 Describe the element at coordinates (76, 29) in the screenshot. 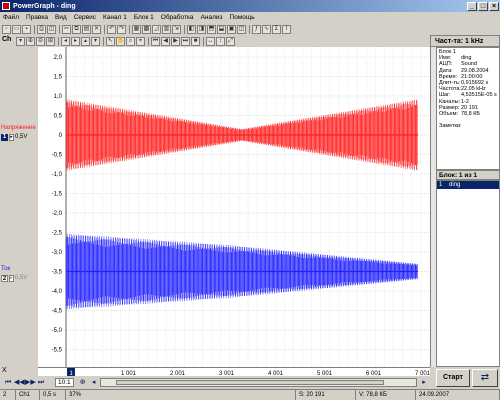

I see `copy-icon: ⧉` at that location.